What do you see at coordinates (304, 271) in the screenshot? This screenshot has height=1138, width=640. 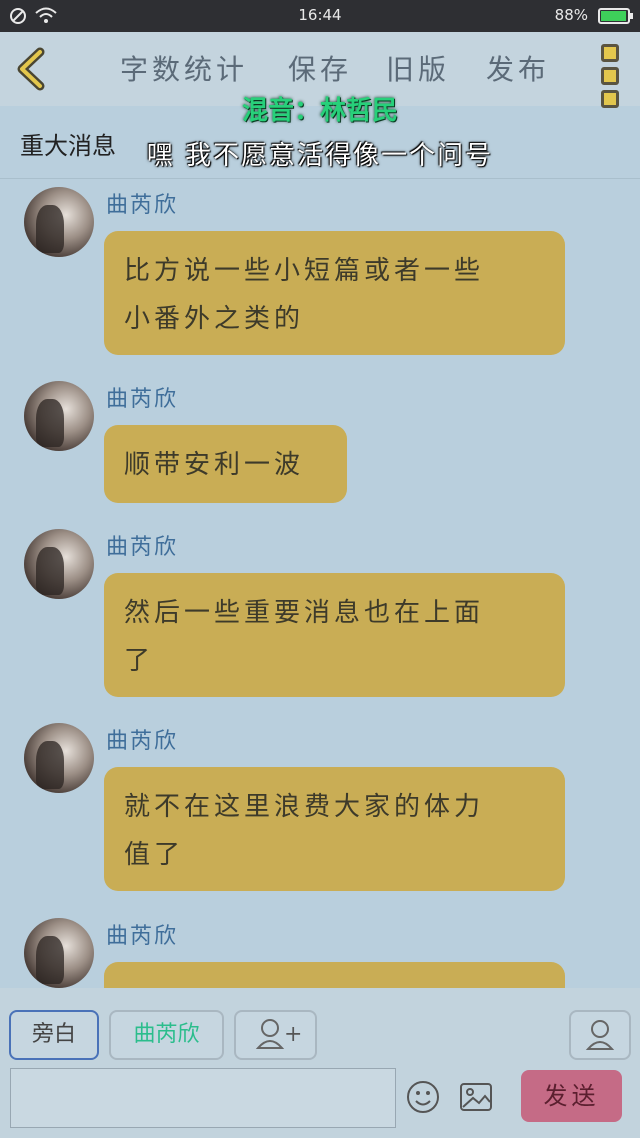 I see `message-text: 比方说一些小短篇或者一些` at bounding box center [304, 271].